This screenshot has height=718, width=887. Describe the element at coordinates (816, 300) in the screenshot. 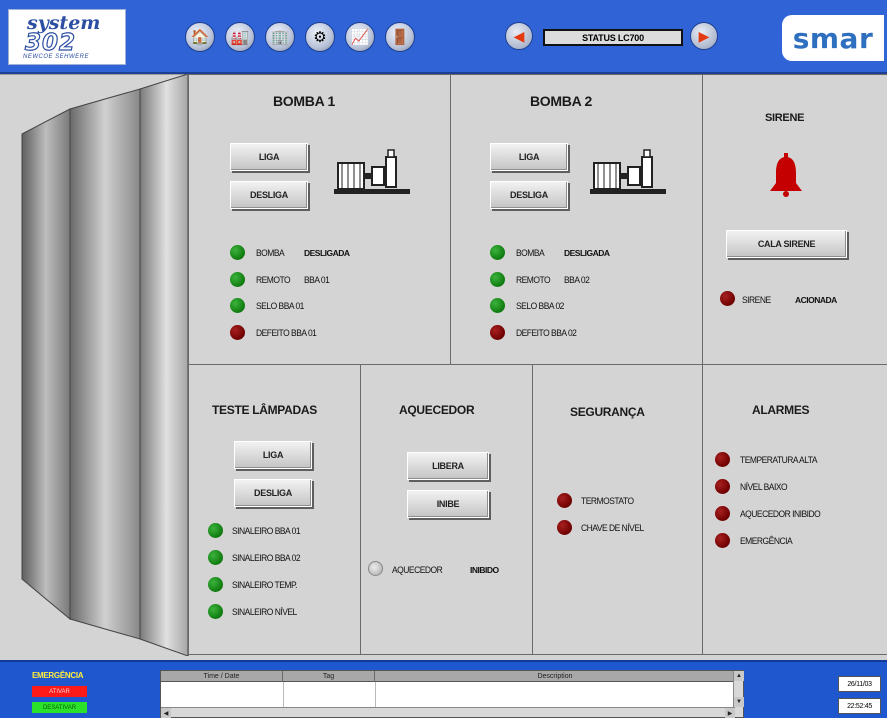

I see `sirene-value: ACIONADA` at that location.